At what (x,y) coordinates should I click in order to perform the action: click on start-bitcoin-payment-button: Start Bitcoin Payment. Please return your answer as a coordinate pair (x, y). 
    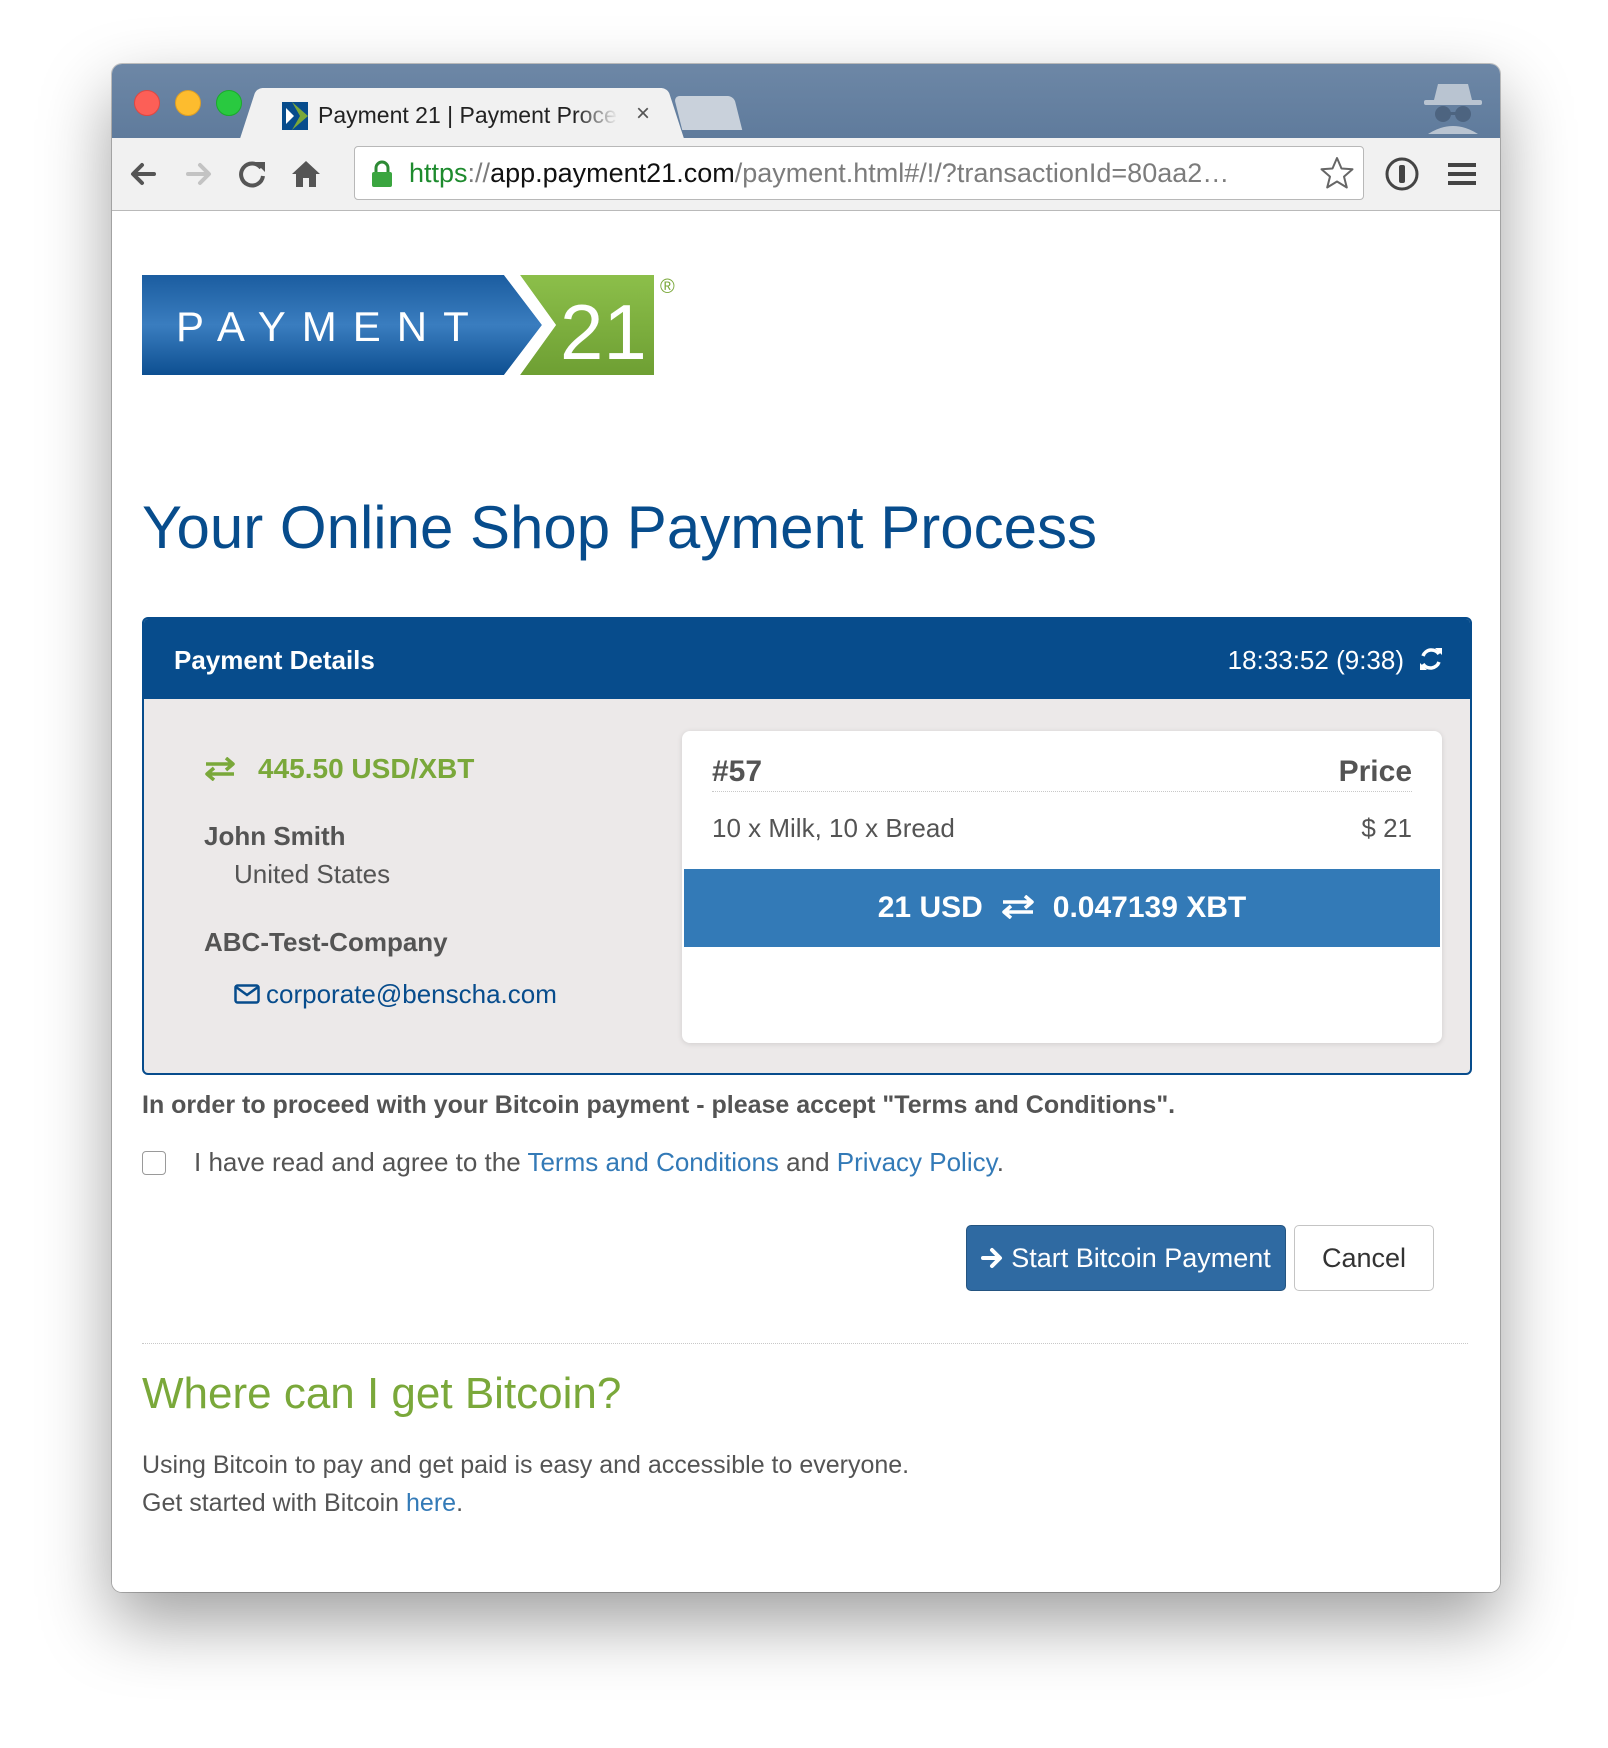
    Looking at the image, I should click on (1126, 1258).